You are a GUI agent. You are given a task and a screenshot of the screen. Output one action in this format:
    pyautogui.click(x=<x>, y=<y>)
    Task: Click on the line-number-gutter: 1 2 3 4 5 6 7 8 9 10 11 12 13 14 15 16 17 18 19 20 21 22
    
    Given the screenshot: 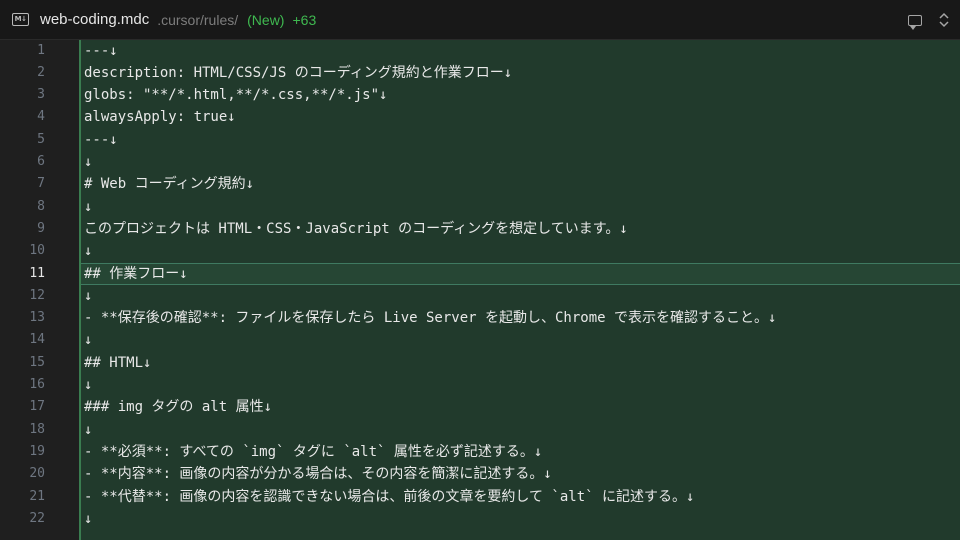 What is the action you would take?
    pyautogui.click(x=39, y=290)
    